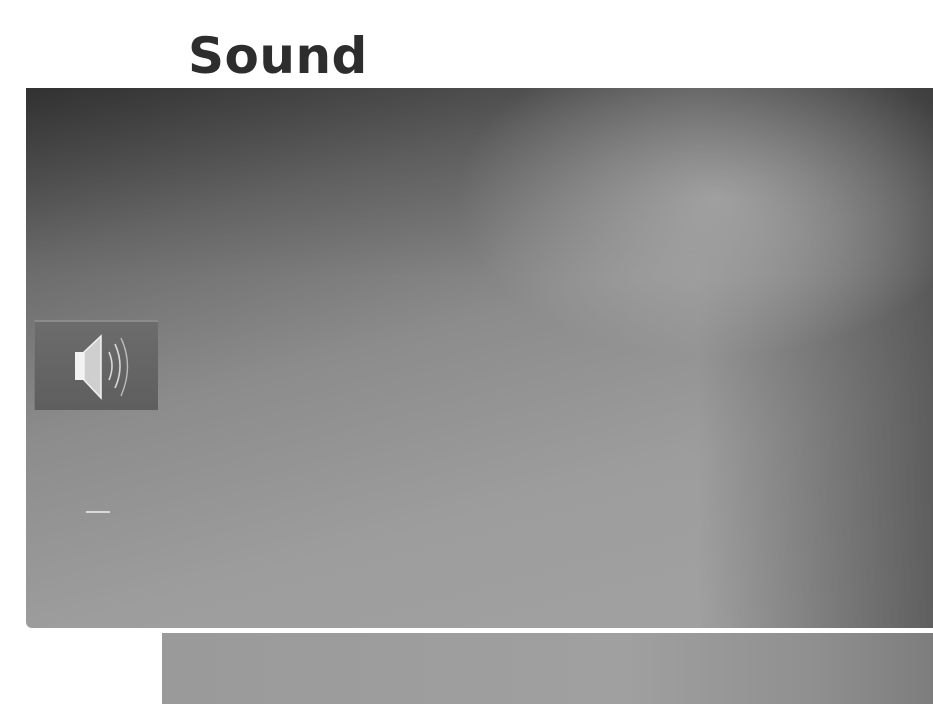 The height and width of the screenshot is (704, 933). What do you see at coordinates (102, 367) in the screenshot?
I see `speaker-icon` at bounding box center [102, 367].